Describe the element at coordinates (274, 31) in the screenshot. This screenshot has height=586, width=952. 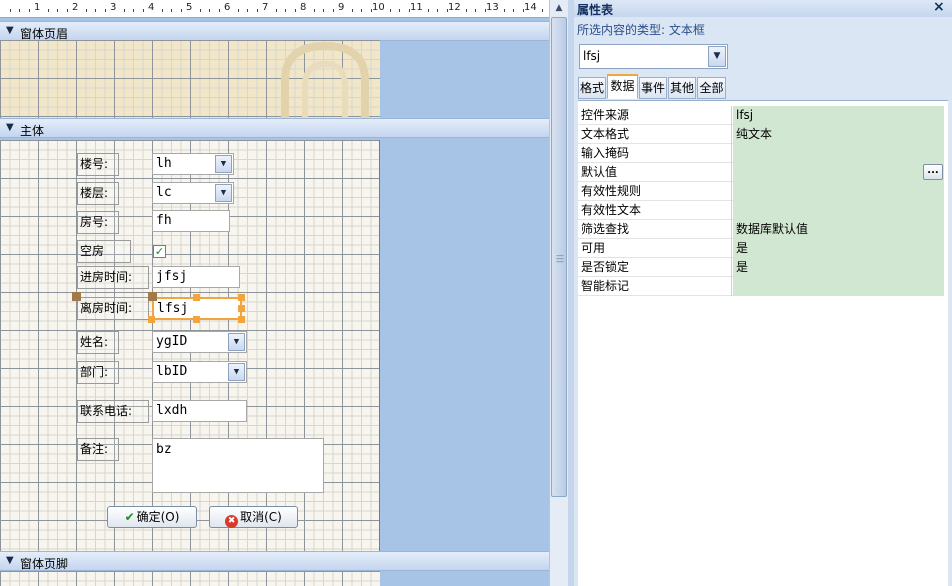
I see `section-bar-header: ▼ 窗体页眉` at that location.